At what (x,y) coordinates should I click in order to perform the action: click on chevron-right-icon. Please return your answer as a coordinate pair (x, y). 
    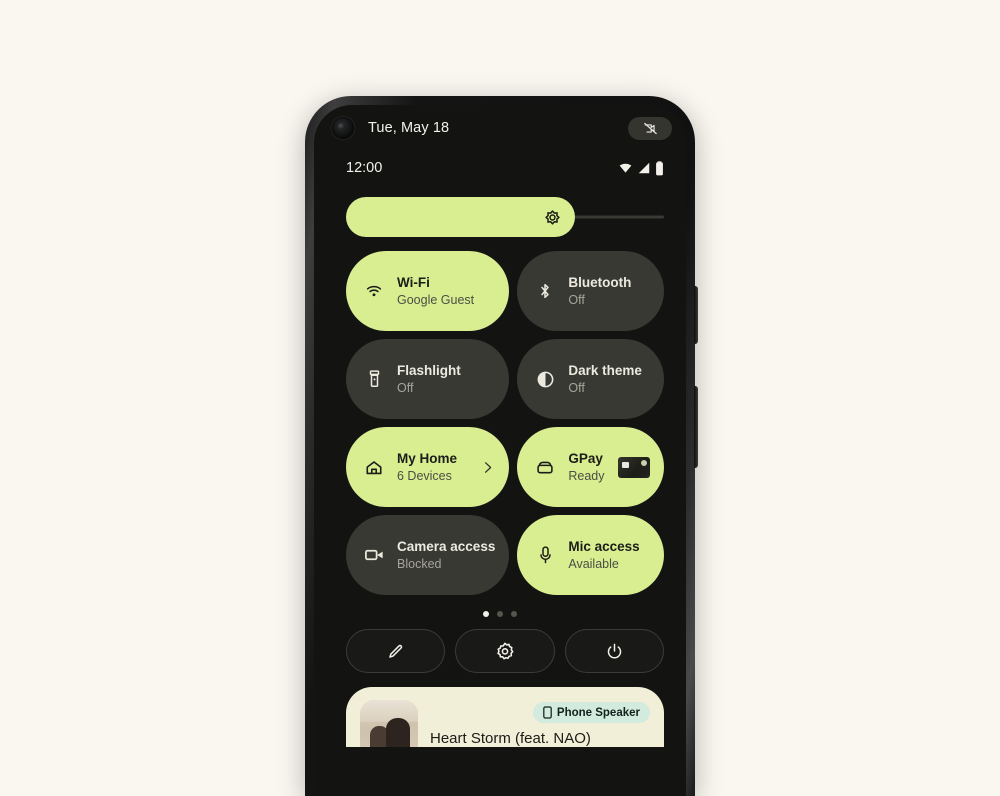
    Looking at the image, I should click on (487, 467).